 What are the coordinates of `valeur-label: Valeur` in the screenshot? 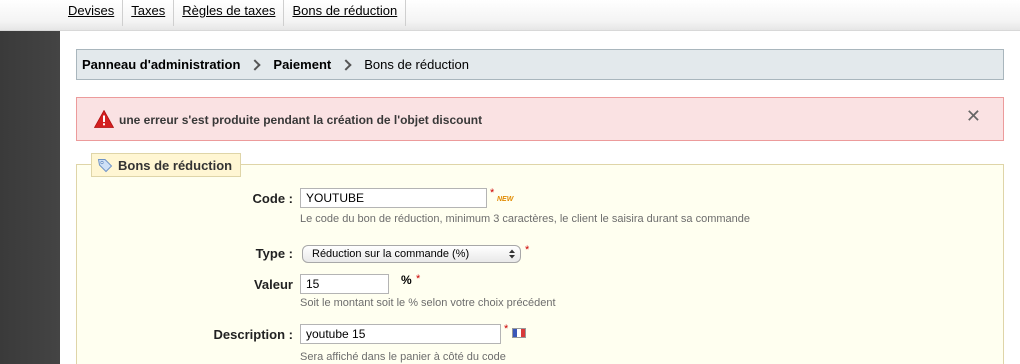 It's located at (273, 284).